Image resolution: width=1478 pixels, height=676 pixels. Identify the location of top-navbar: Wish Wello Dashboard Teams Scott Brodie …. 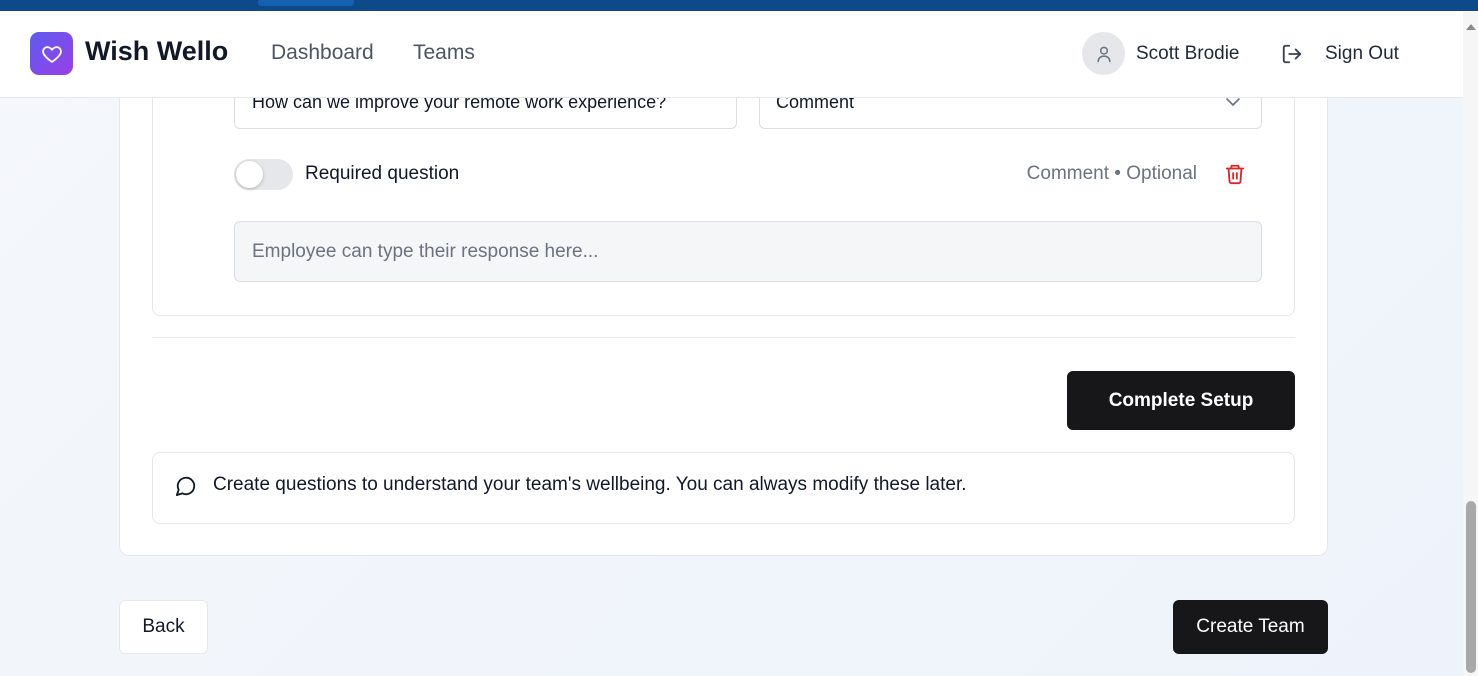
(731, 54).